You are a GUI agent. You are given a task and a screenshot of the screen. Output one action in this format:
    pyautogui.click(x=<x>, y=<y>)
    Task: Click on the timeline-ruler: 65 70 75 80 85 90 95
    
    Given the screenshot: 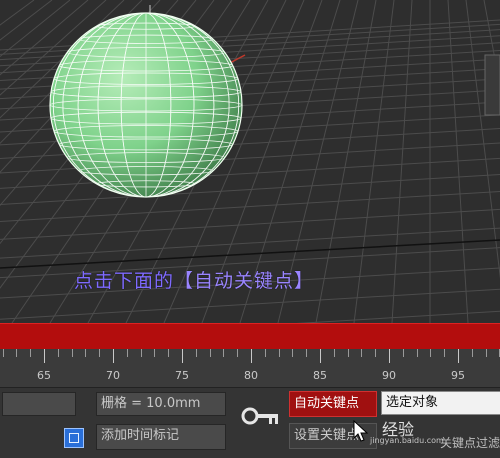 What is the action you would take?
    pyautogui.click(x=250, y=368)
    